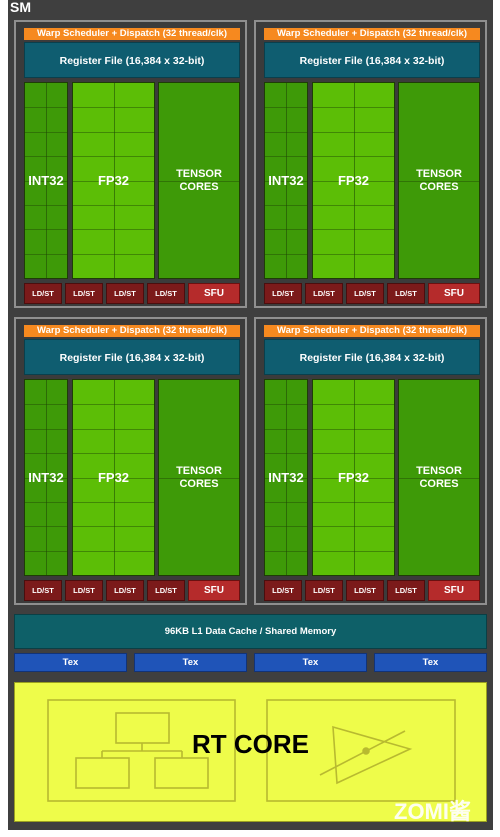  I want to click on l1-data-cache: 96KB L1 Data Cache / Shared Memory, so click(250, 631).